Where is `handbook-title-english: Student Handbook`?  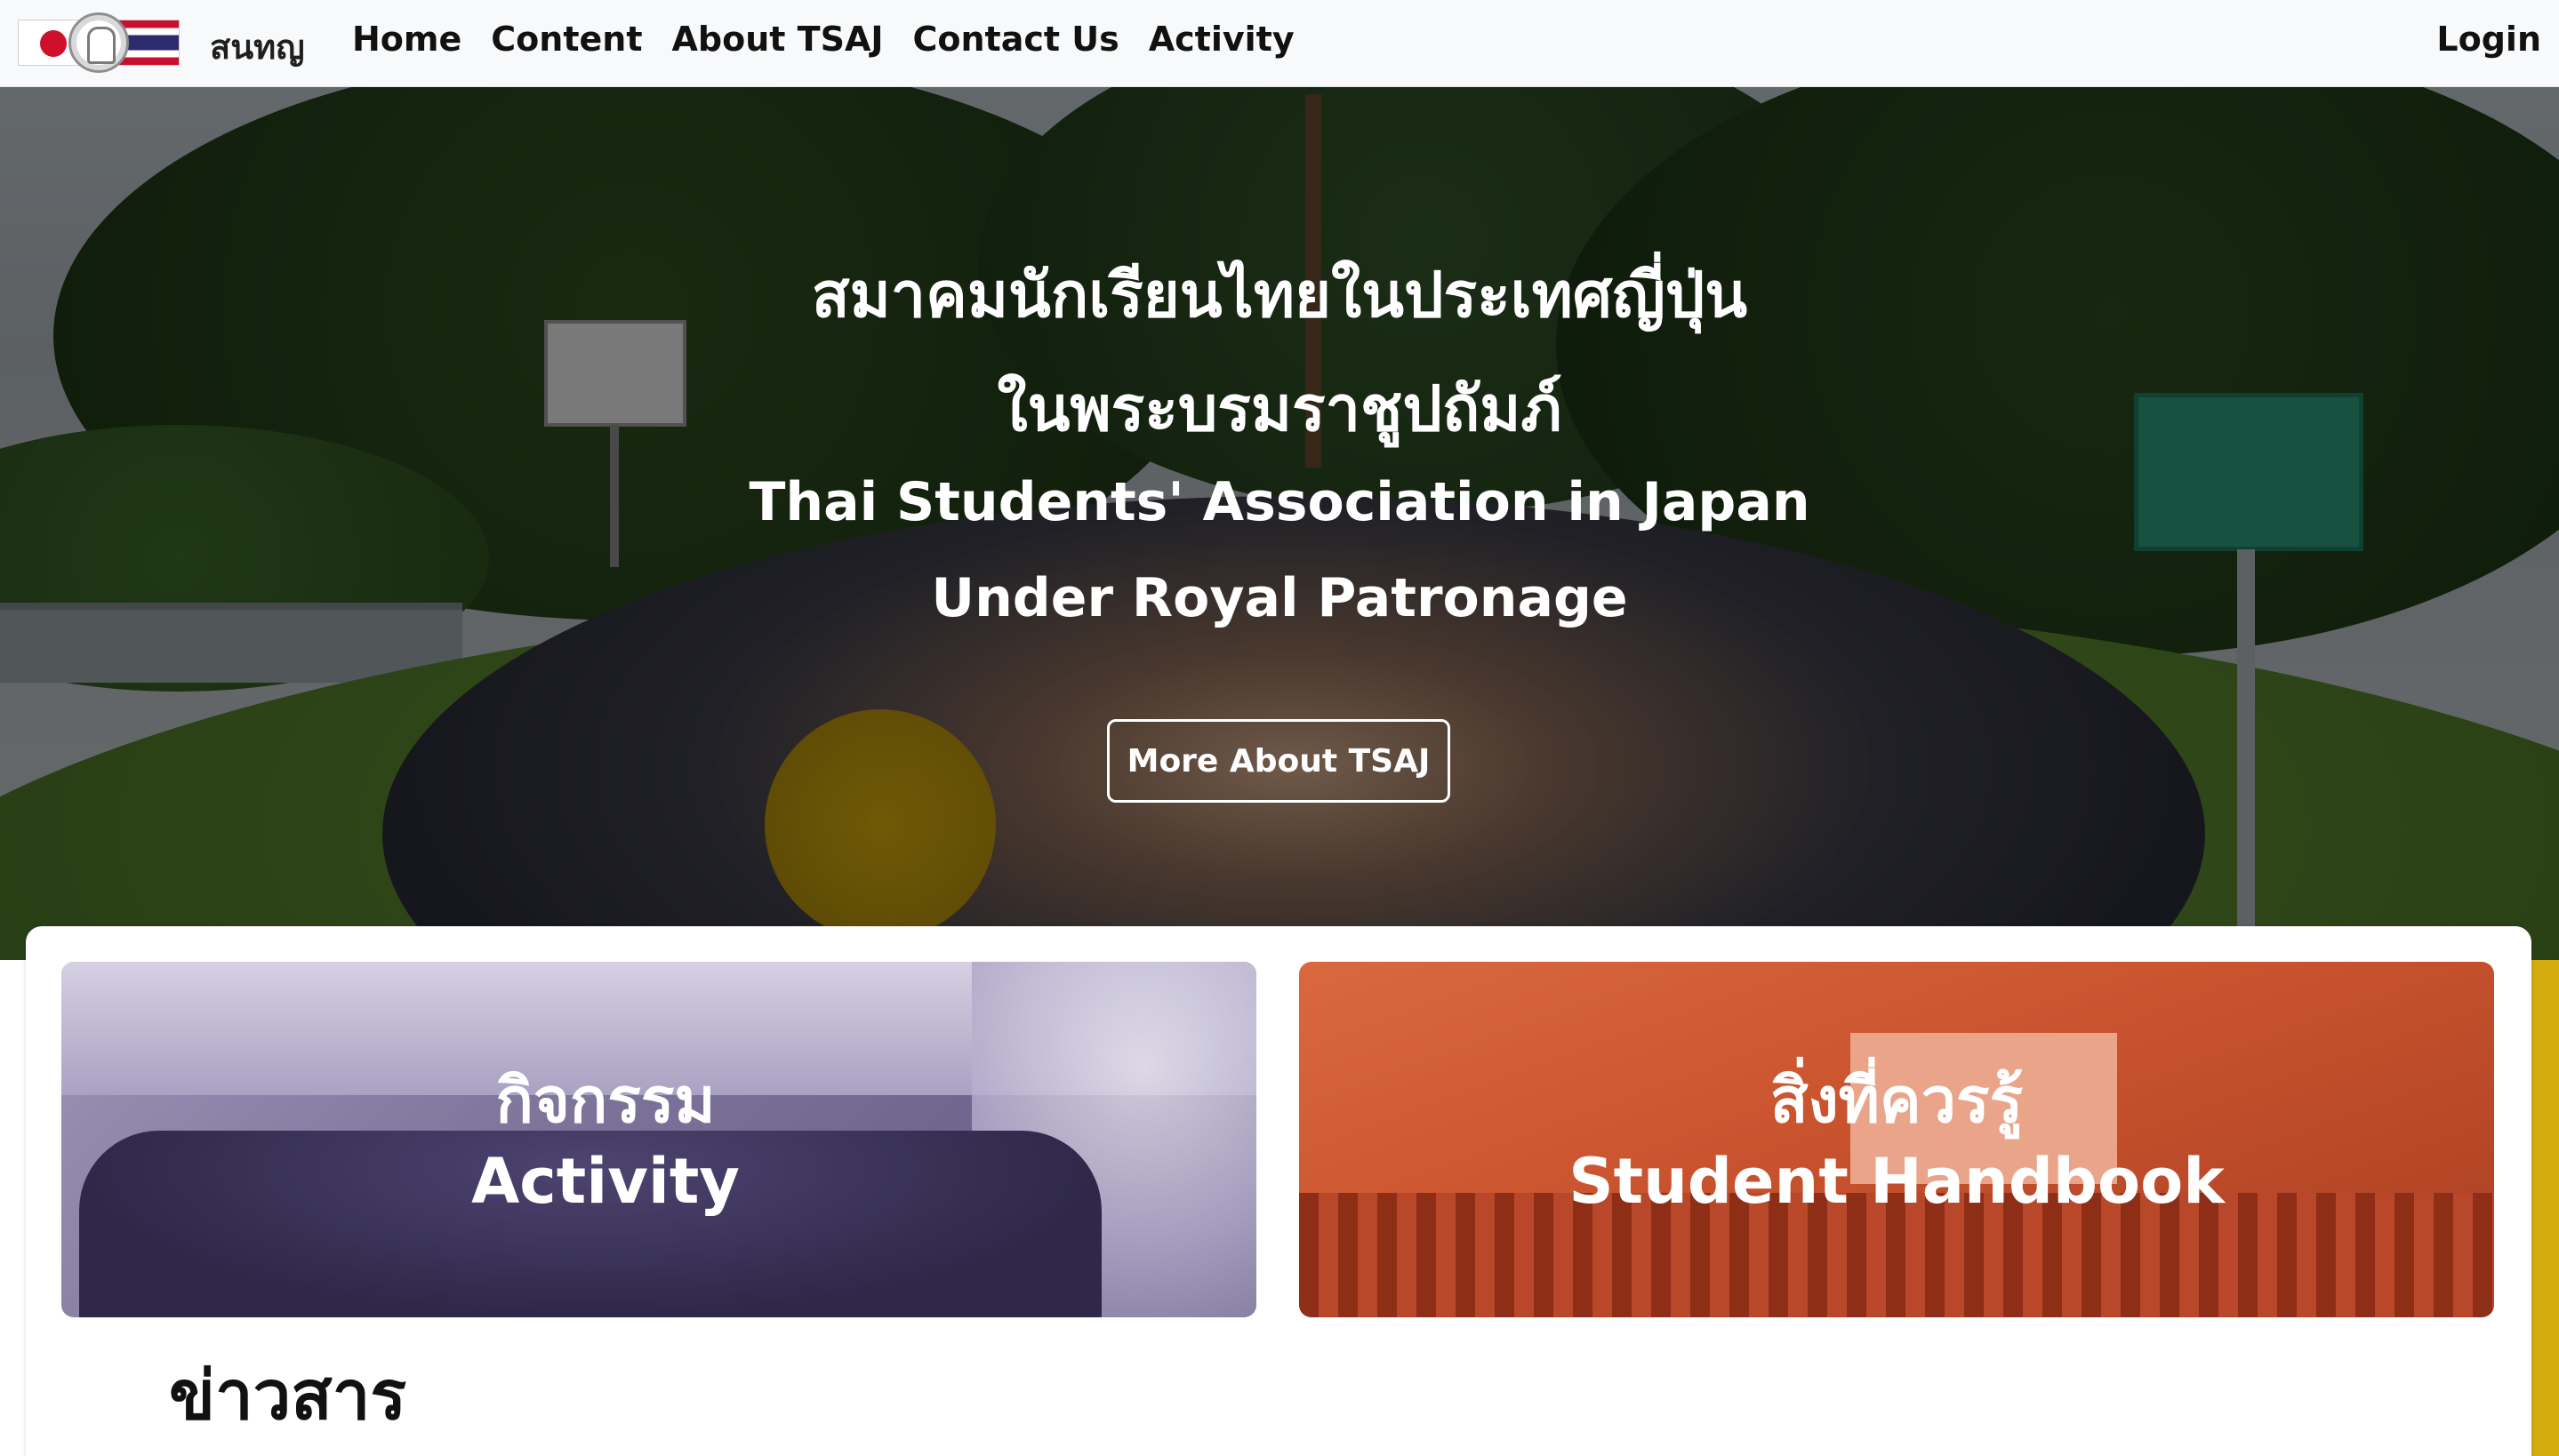 handbook-title-english: Student Handbook is located at coordinates (1896, 1181).